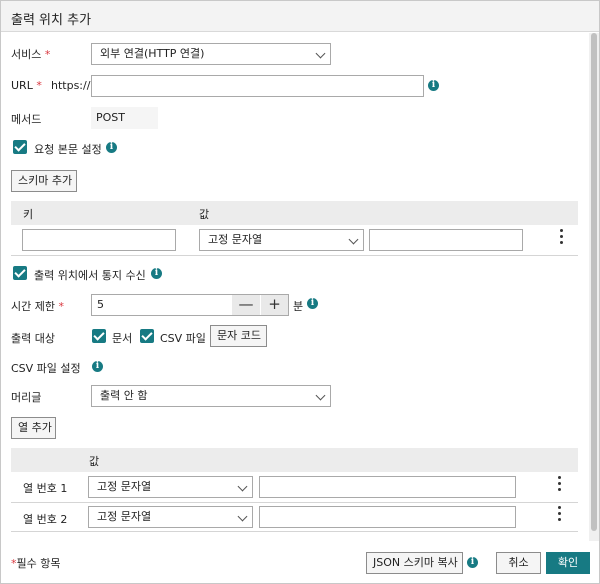 This screenshot has height=584, width=600. I want to click on add-schema-button: 스키마 추가, so click(44, 181).